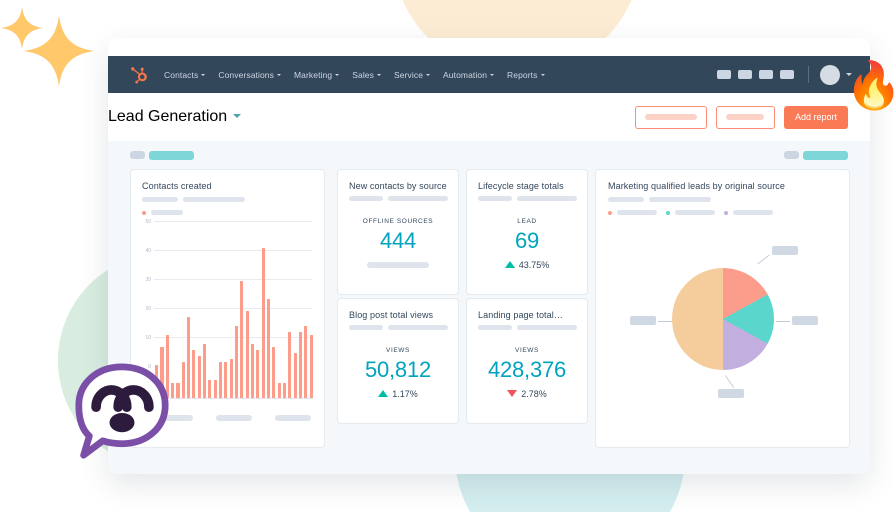  I want to click on pie-chart, so click(722, 331).